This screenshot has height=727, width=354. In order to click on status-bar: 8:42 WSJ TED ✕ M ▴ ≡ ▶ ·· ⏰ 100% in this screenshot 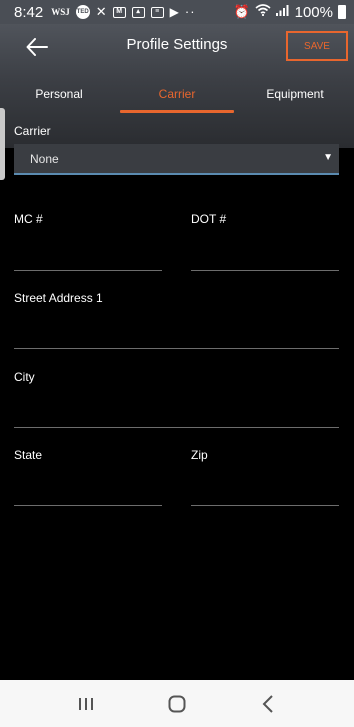, I will do `click(177, 12)`.